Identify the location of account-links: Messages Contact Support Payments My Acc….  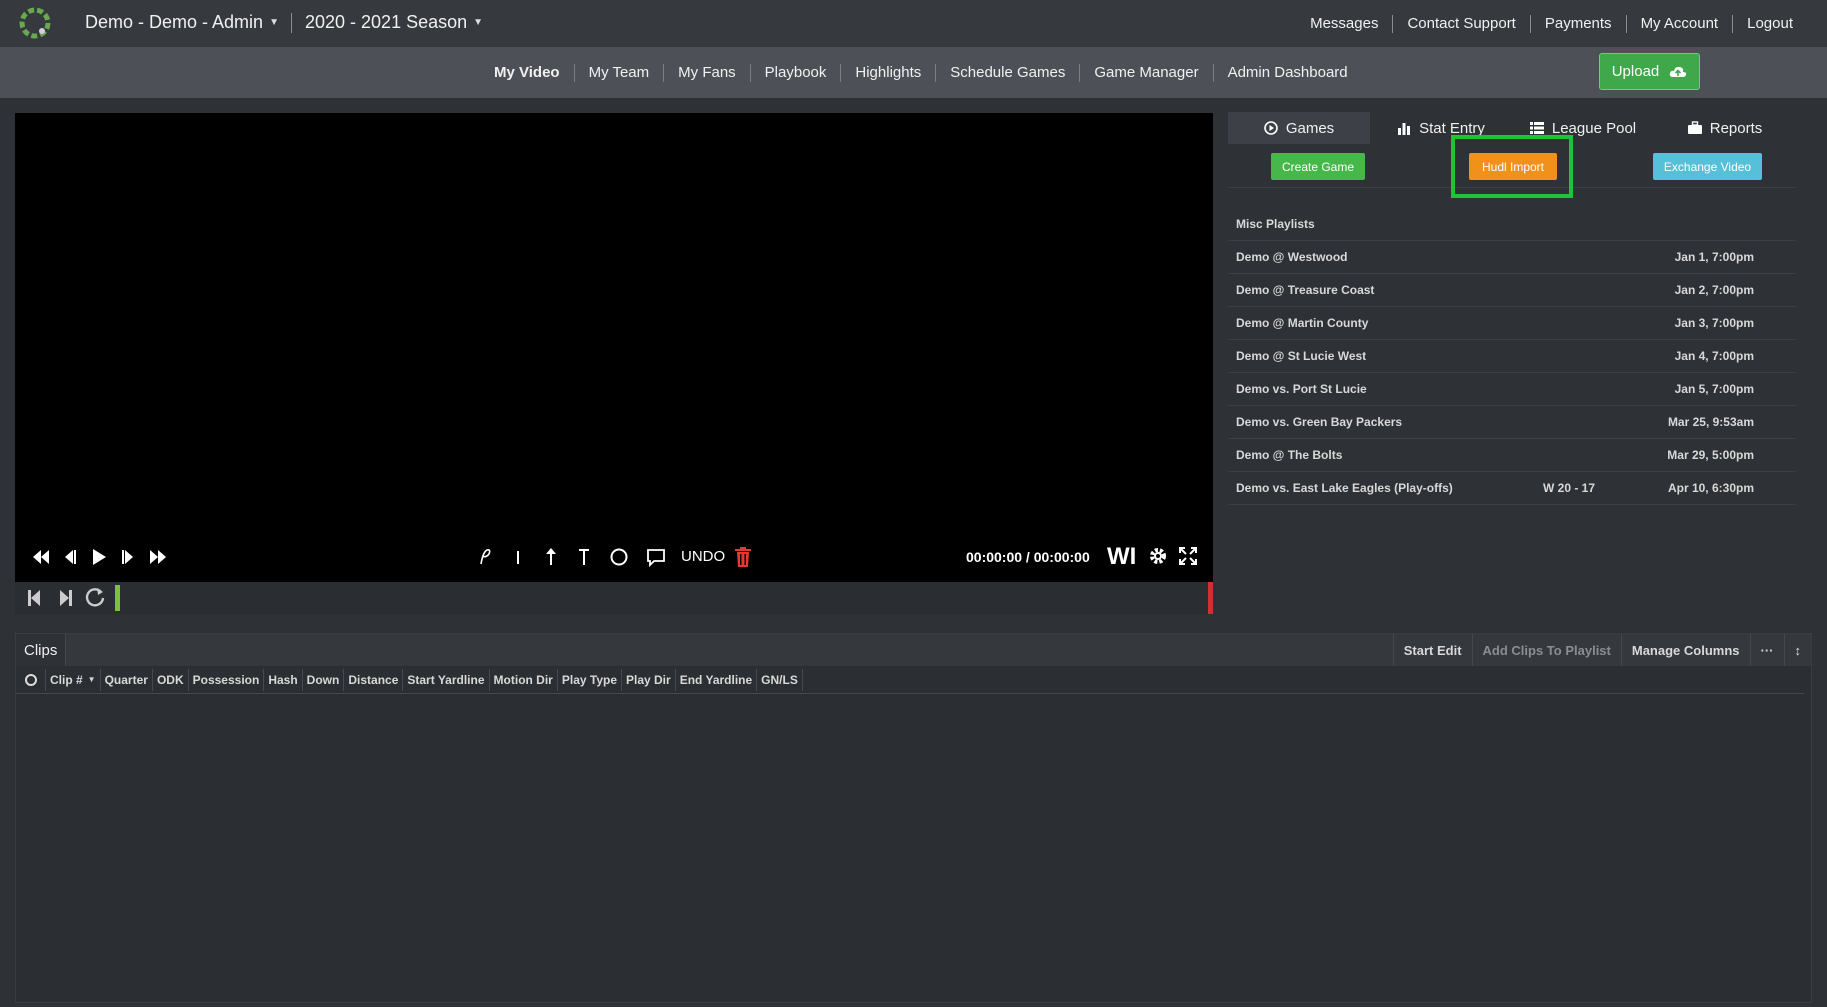
(1551, 23).